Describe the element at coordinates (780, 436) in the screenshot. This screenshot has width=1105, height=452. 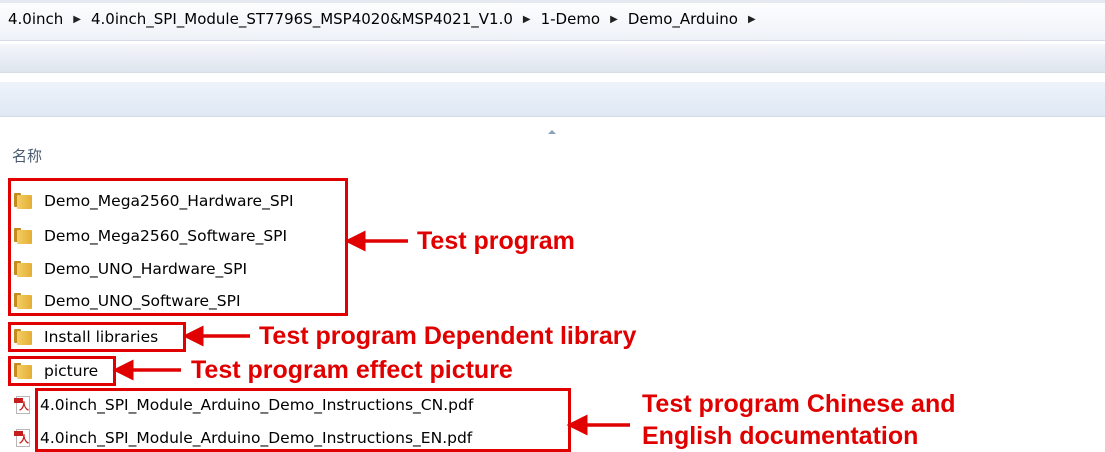
I see `annotation-documentation-line2: English documentation` at that location.